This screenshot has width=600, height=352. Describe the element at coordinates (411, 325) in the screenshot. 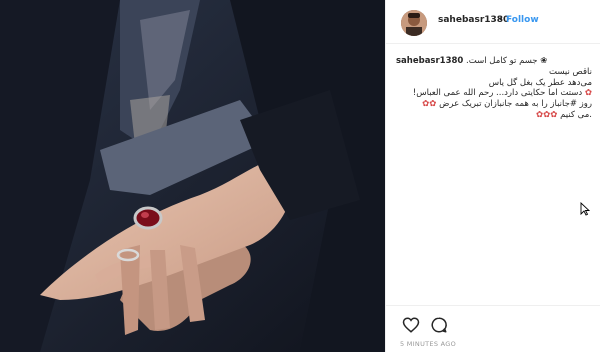

I see `heart-icon` at that location.